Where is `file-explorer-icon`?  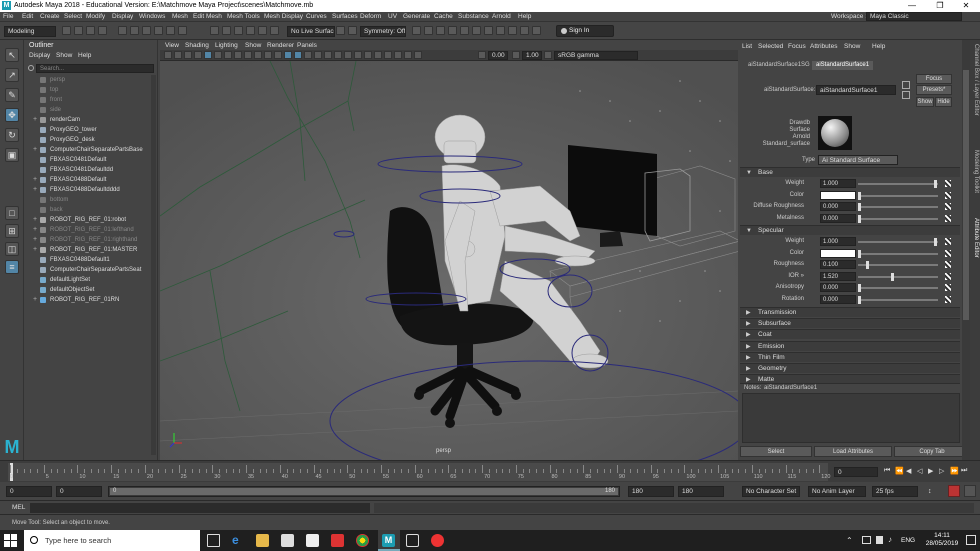 file-explorer-icon is located at coordinates (262, 540).